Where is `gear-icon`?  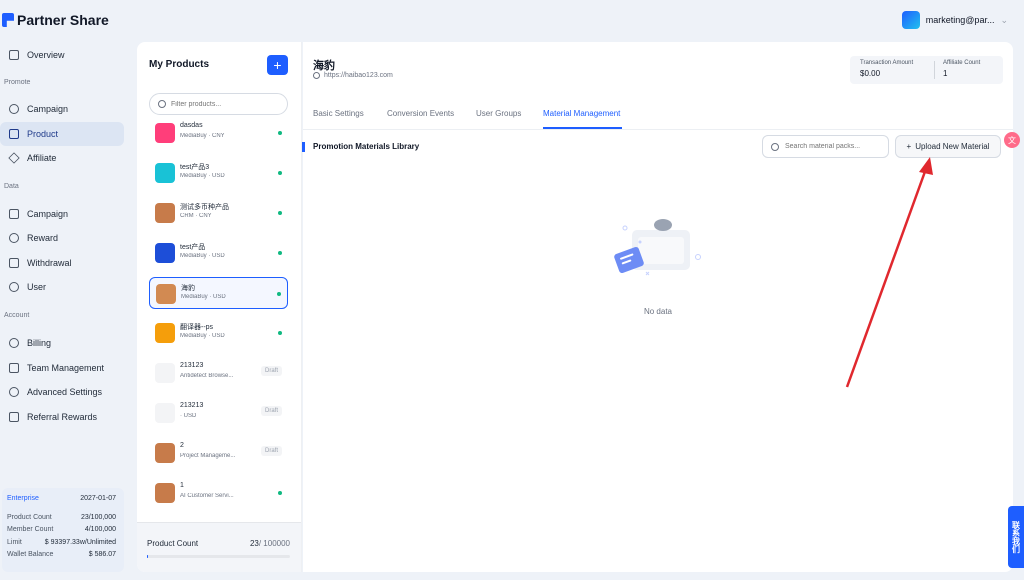 gear-icon is located at coordinates (14, 392).